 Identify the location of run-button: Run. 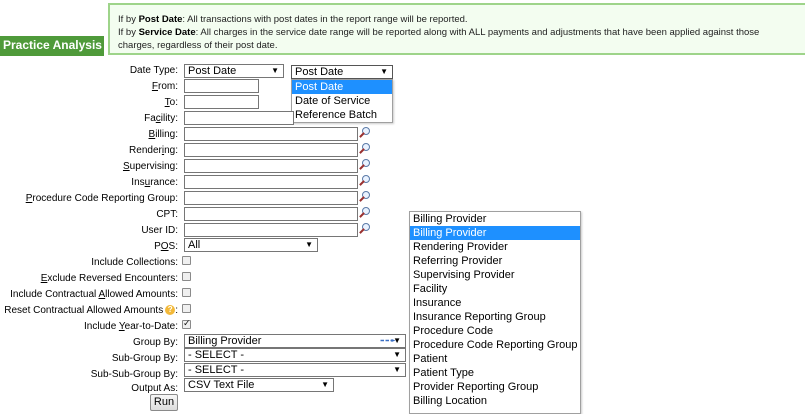
(164, 402).